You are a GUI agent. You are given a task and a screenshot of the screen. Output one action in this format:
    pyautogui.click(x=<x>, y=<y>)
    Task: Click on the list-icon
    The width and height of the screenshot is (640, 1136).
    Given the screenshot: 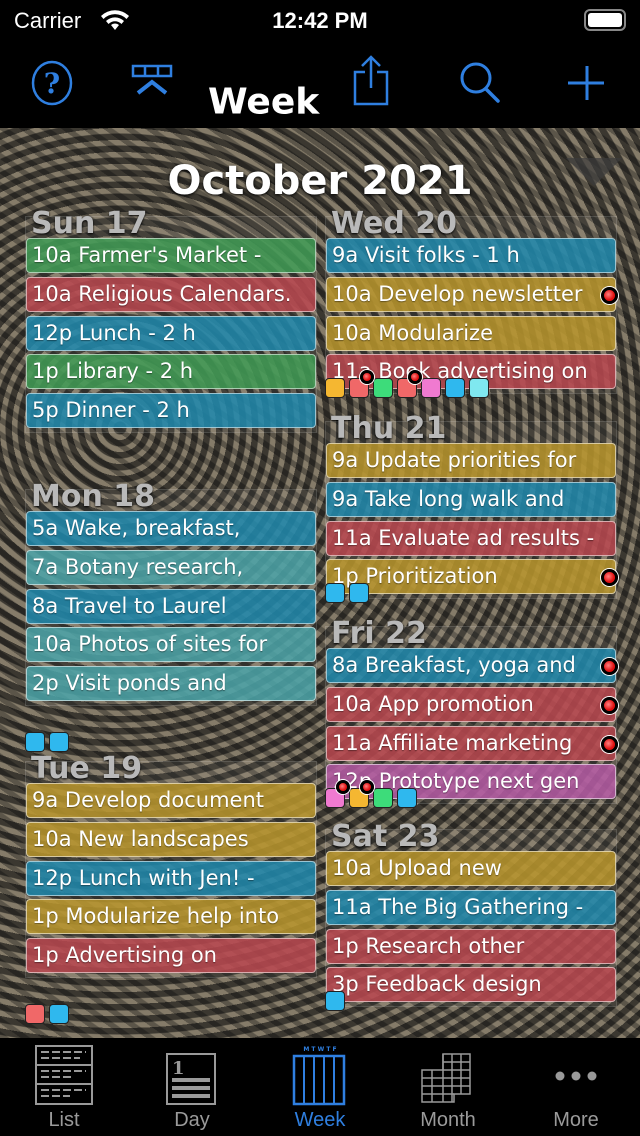 What is the action you would take?
    pyautogui.click(x=64, y=1075)
    